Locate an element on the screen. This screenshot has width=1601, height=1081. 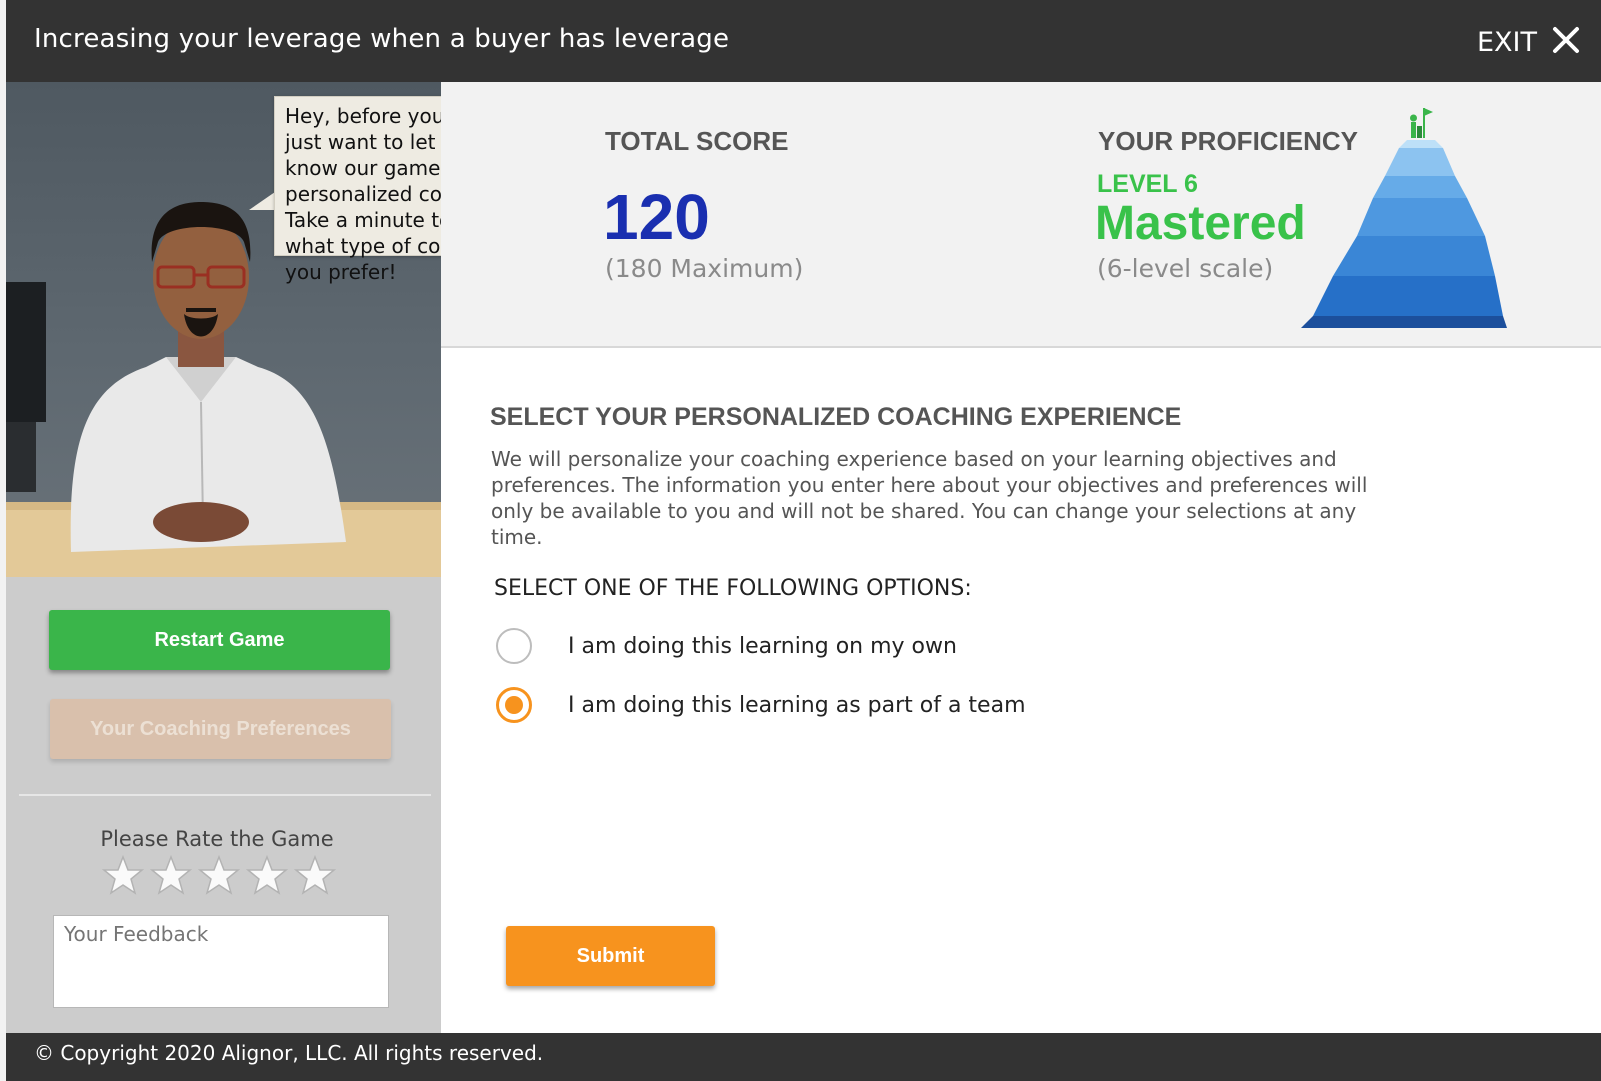
proficiency-level: LEVEL 6 is located at coordinates (1147, 184).